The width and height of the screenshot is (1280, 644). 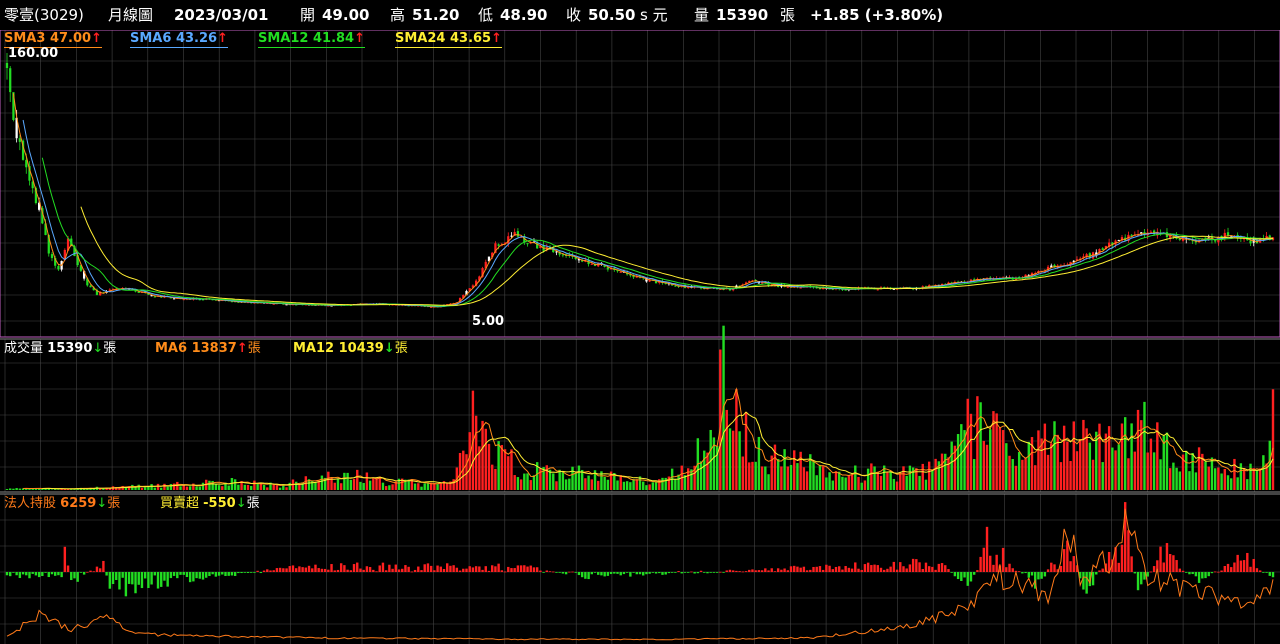 What do you see at coordinates (62, 504) in the screenshot?
I see `inst-holding-legend: 法人持股 6259↓張` at bounding box center [62, 504].